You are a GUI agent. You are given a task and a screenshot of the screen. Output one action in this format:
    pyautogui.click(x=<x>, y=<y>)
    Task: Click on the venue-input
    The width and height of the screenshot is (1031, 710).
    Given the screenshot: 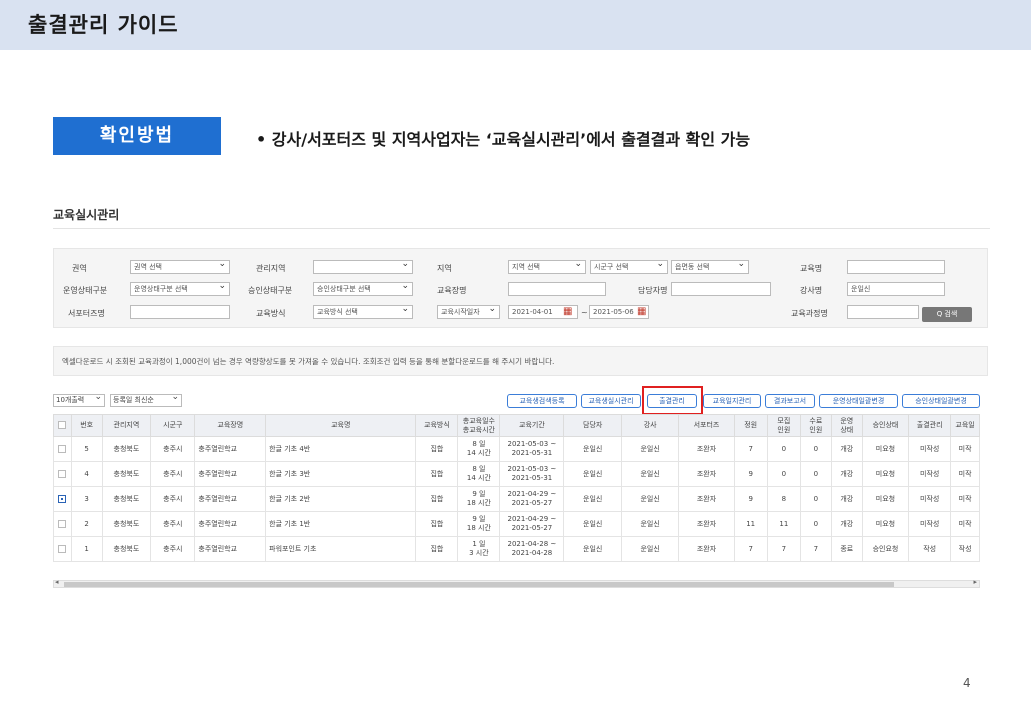 What is the action you would take?
    pyautogui.click(x=557, y=289)
    